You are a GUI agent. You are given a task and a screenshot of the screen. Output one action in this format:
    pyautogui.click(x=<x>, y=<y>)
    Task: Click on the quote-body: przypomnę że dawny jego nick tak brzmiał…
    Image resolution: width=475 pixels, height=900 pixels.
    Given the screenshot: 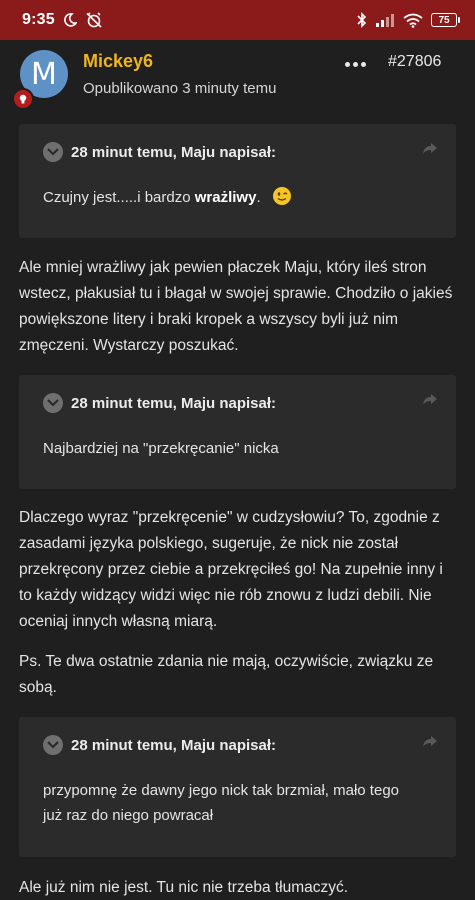 What is the action you would take?
    pyautogui.click(x=221, y=803)
    